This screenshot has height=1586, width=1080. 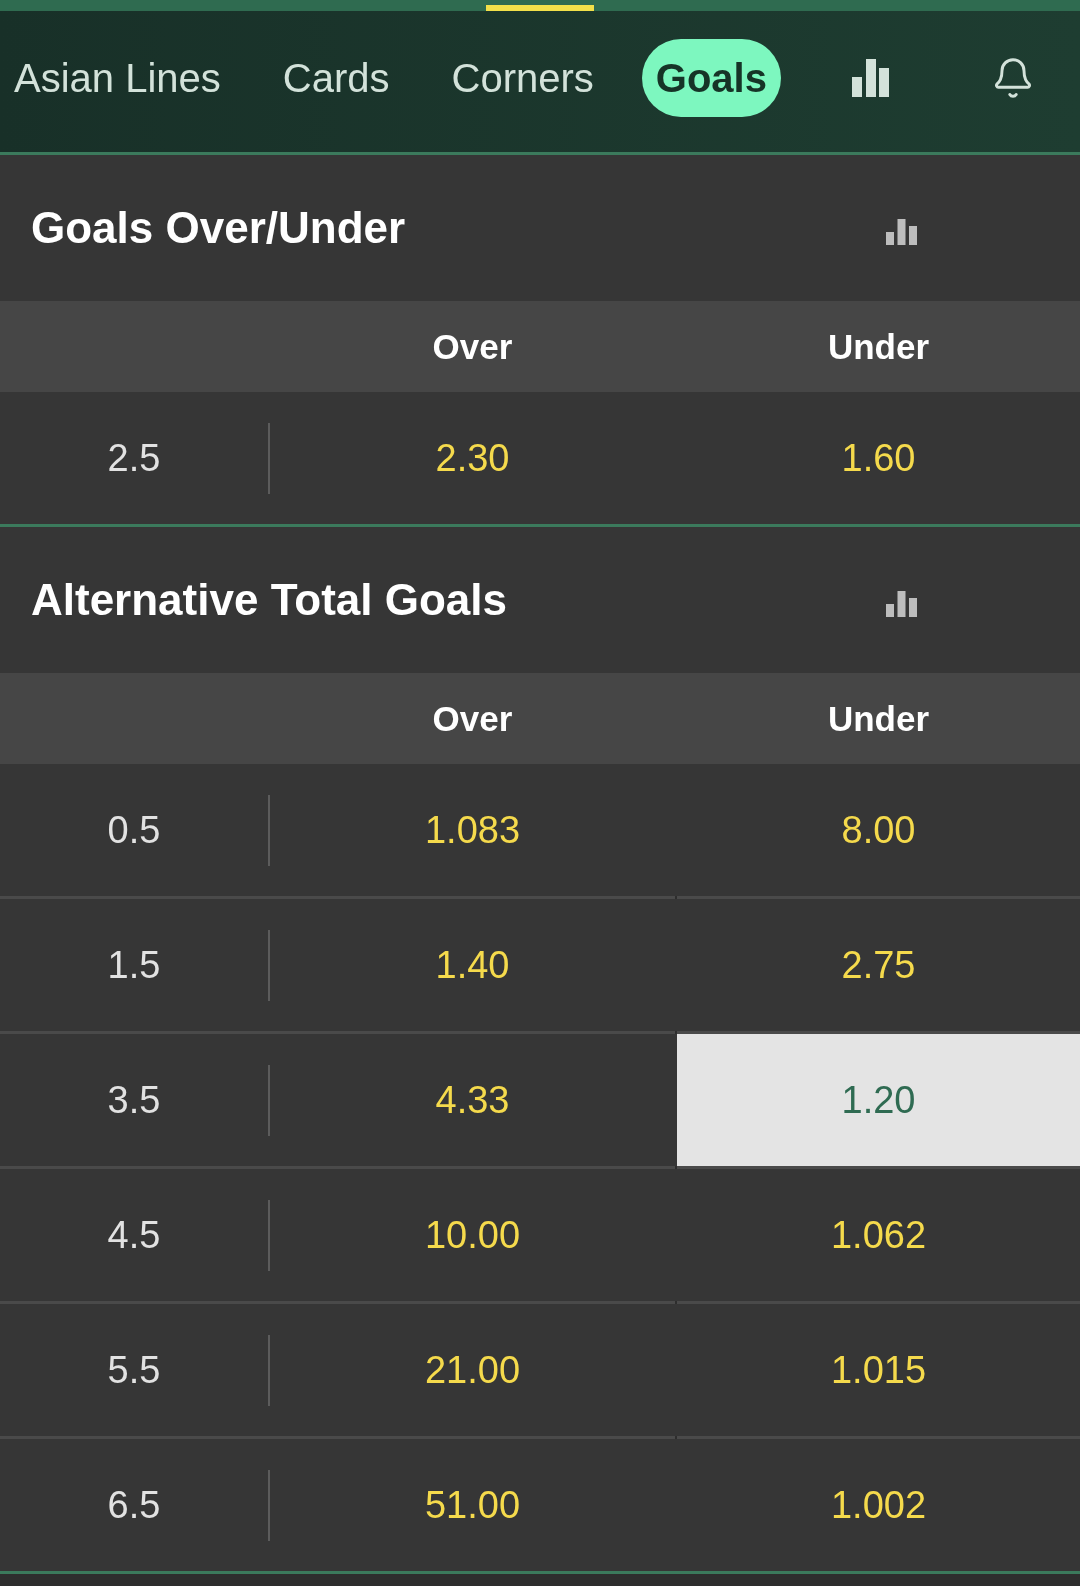 What do you see at coordinates (472, 965) in the screenshot?
I see `odds-button: 1.40` at bounding box center [472, 965].